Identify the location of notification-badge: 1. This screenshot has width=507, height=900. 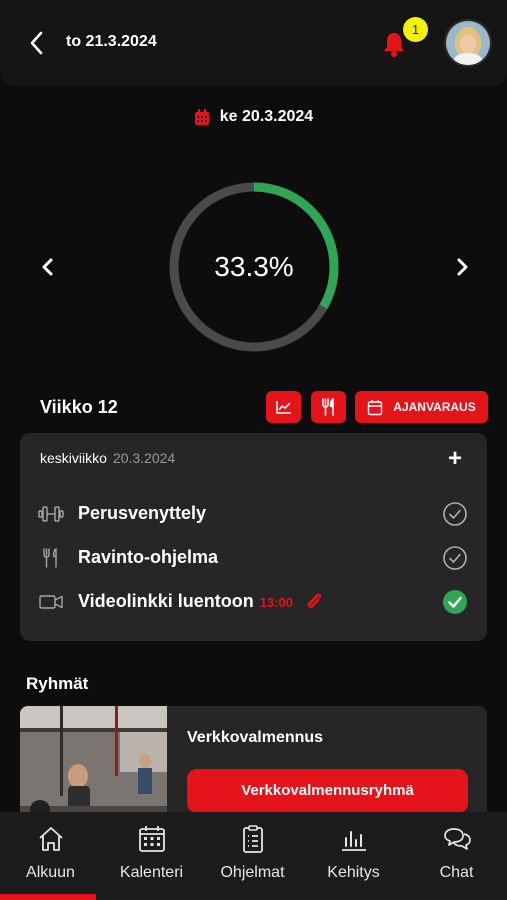
(415, 29).